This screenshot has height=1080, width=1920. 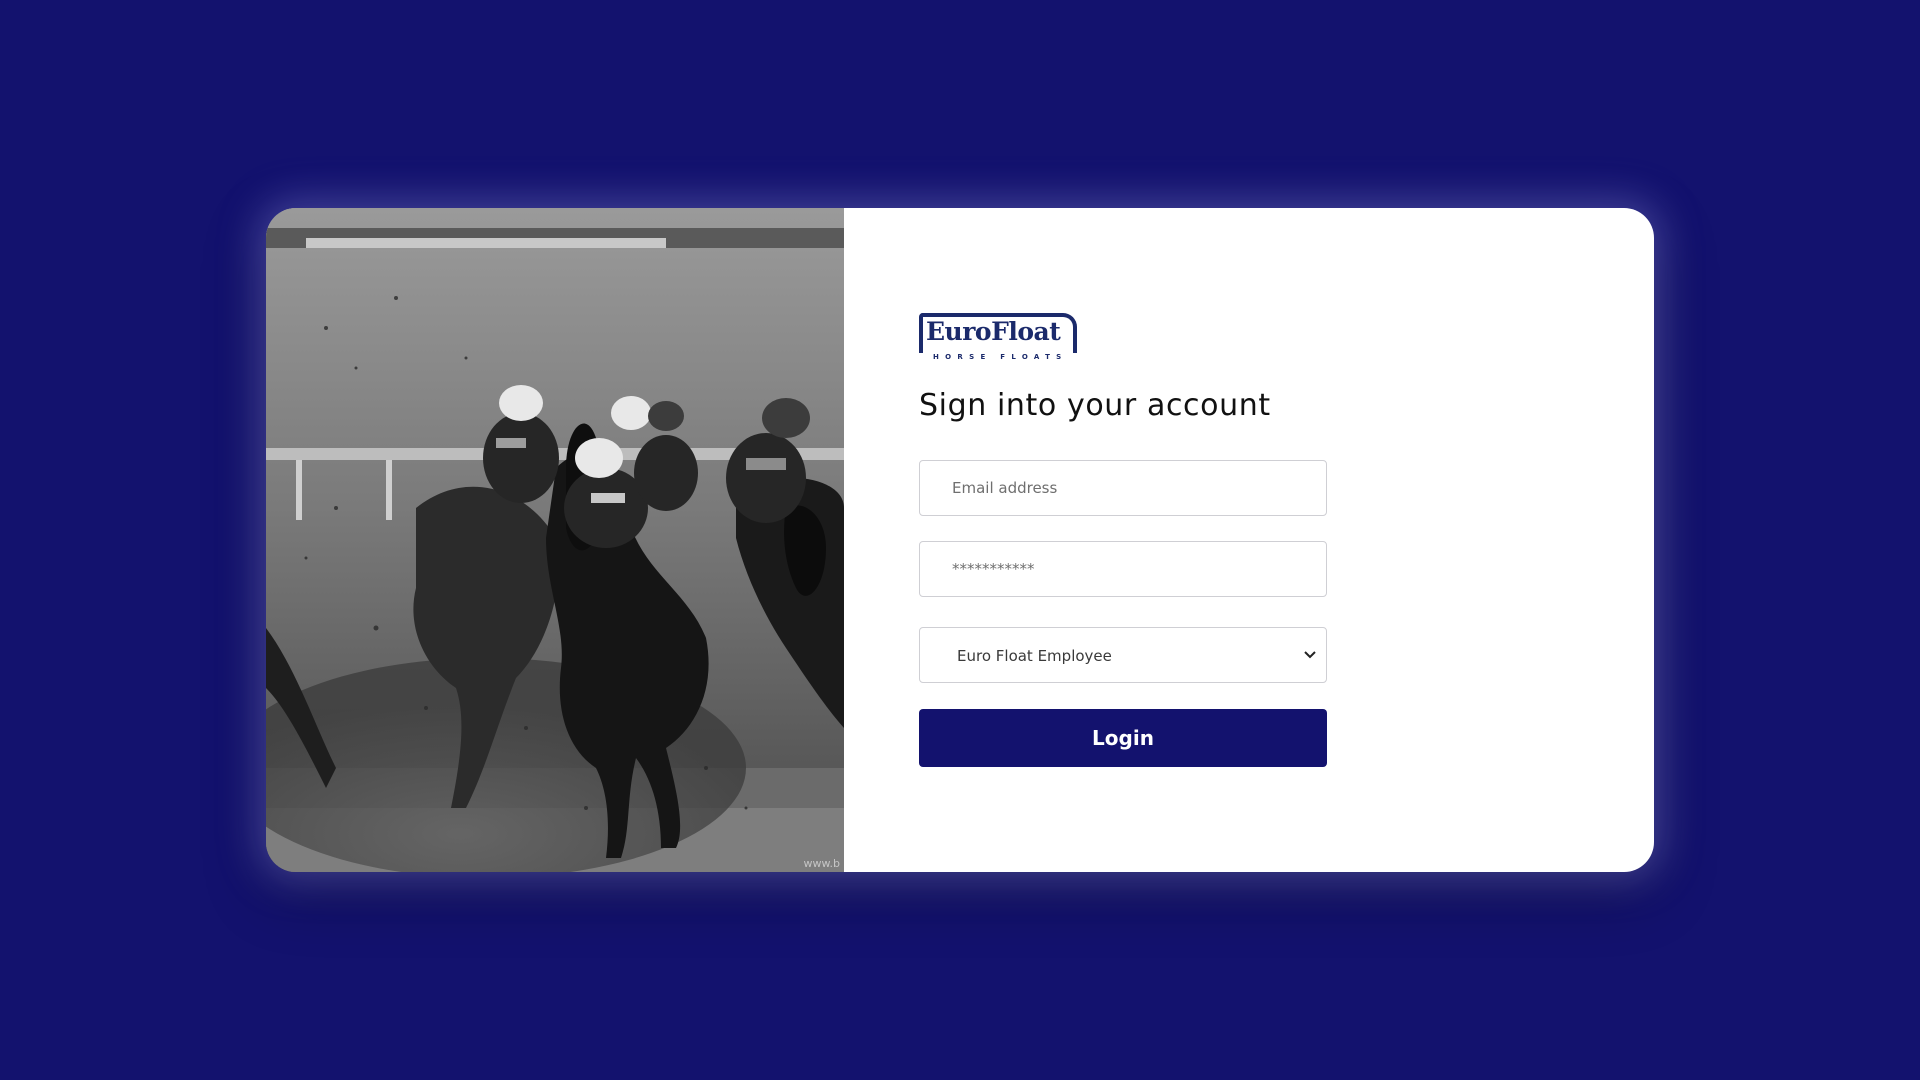 I want to click on password-field, so click(x=1123, y=569).